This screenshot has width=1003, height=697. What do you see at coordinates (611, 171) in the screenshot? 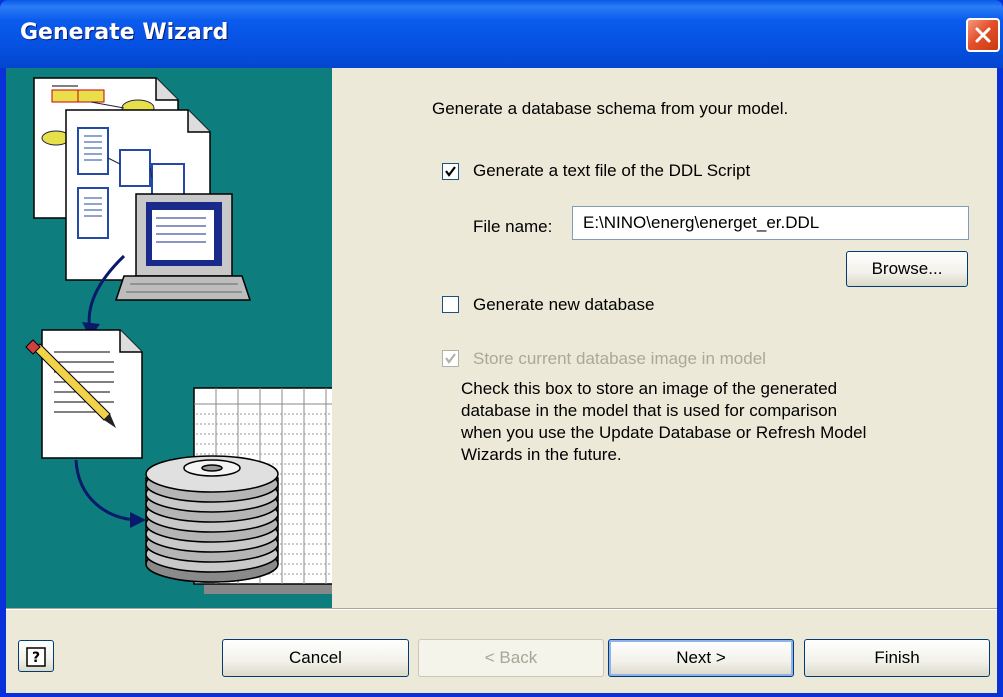
I see `generate-ddl-label: Generate a text file of the DDL Script` at bounding box center [611, 171].